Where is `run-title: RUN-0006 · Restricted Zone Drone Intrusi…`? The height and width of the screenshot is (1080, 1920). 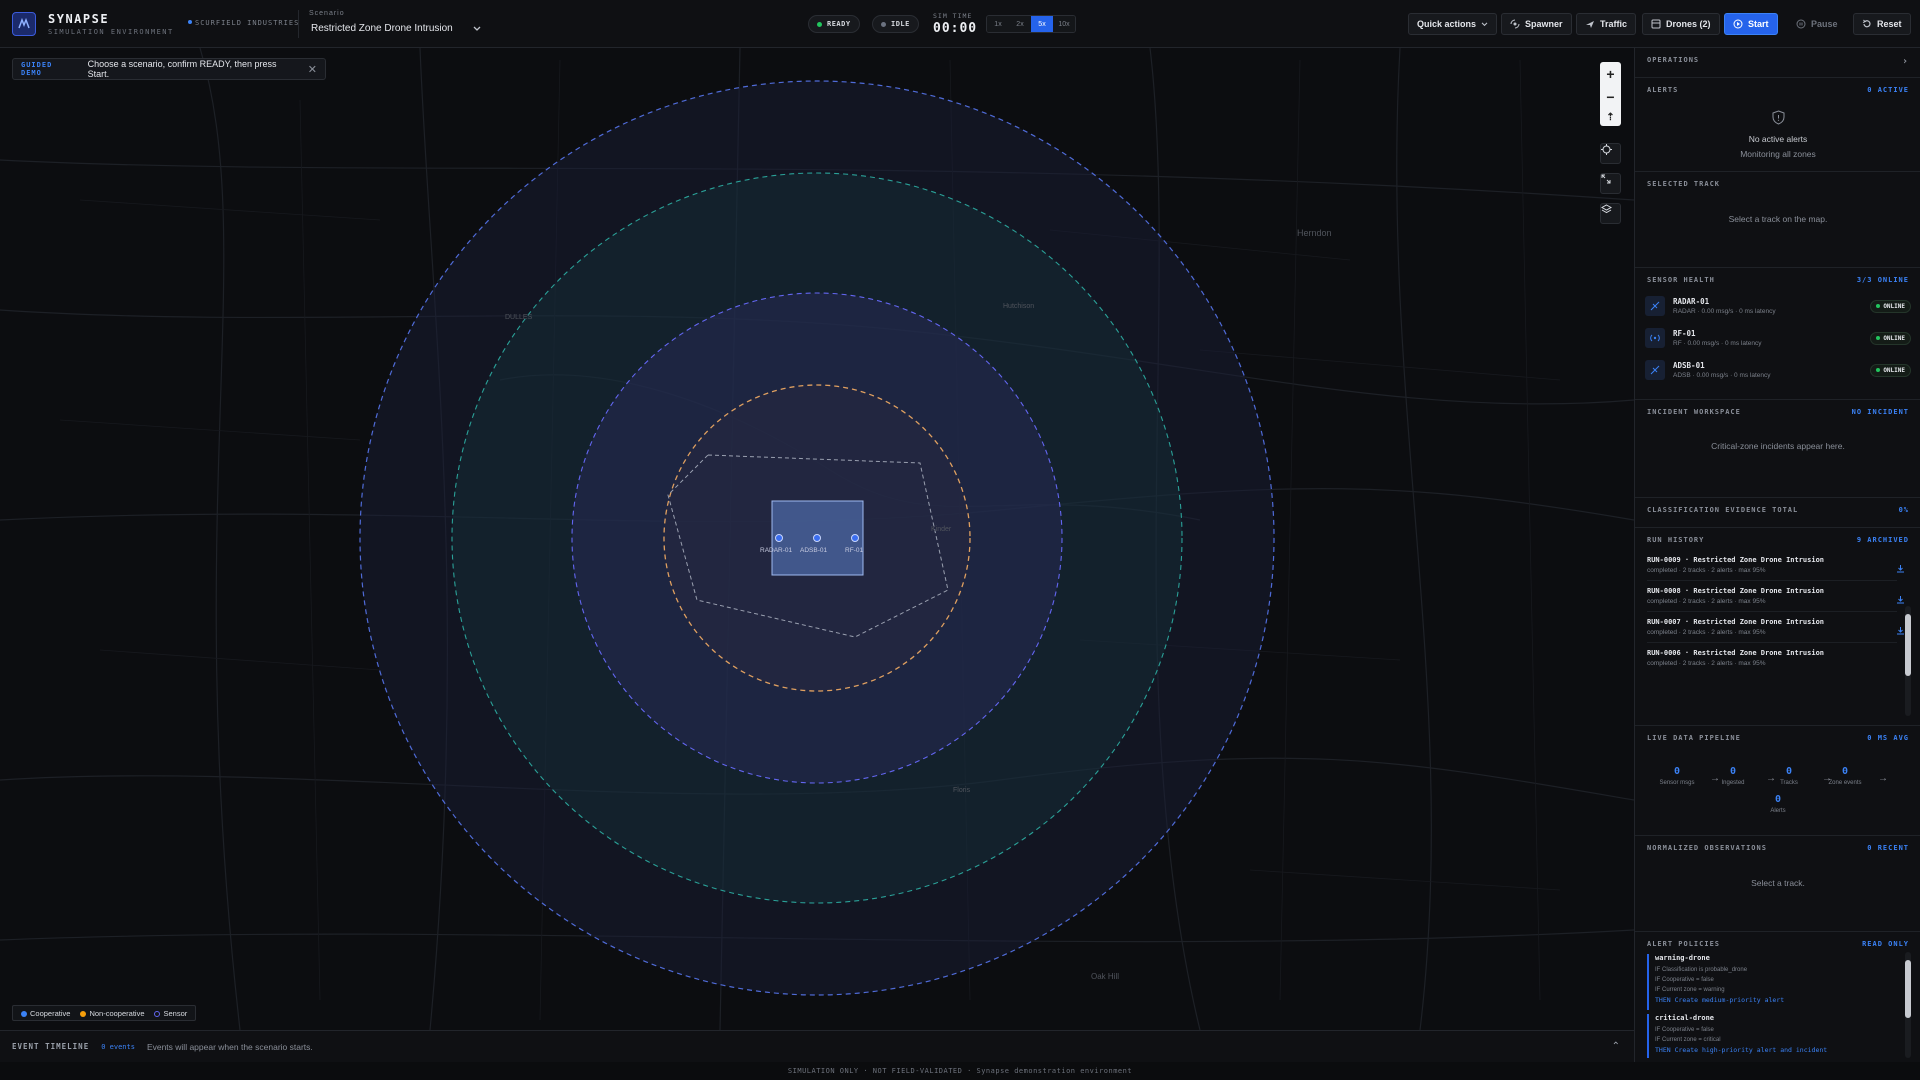 run-title: RUN-0006 · Restricted Zone Drone Intrusi… is located at coordinates (1736, 653).